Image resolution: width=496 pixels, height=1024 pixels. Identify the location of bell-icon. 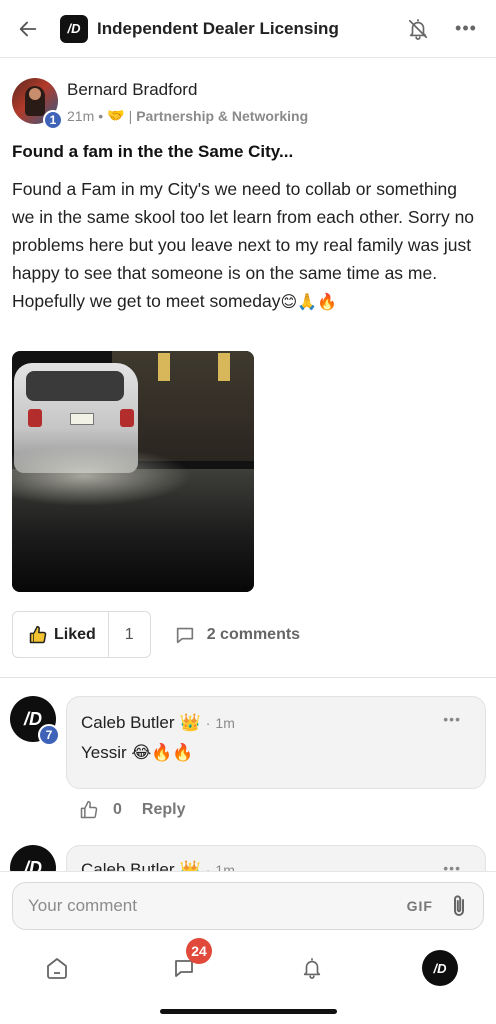
(312, 968).